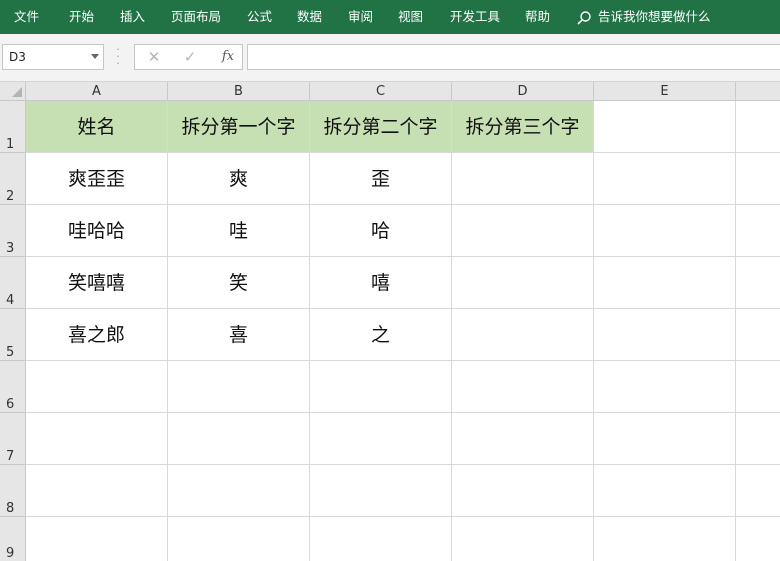  What do you see at coordinates (13, 91) in the screenshot?
I see `select-all-corner` at bounding box center [13, 91].